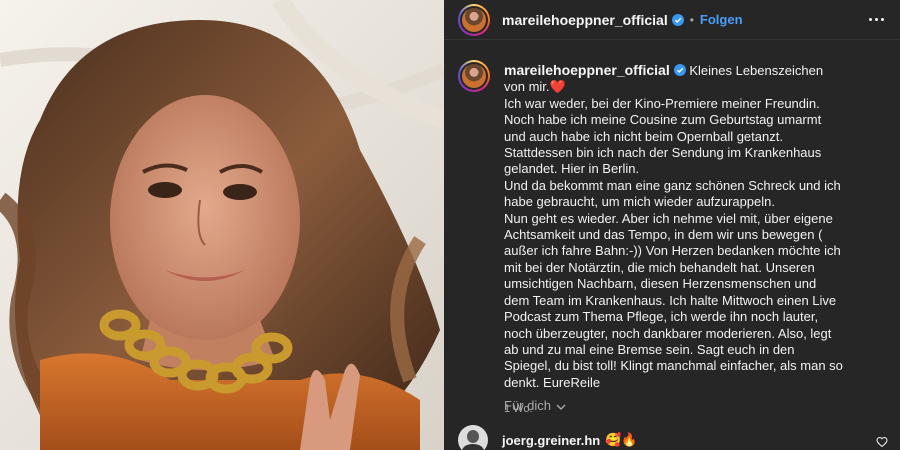 This screenshot has width=900, height=450. Describe the element at coordinates (585, 20) in the screenshot. I see `author-username: mareilehoeppner_official` at that location.